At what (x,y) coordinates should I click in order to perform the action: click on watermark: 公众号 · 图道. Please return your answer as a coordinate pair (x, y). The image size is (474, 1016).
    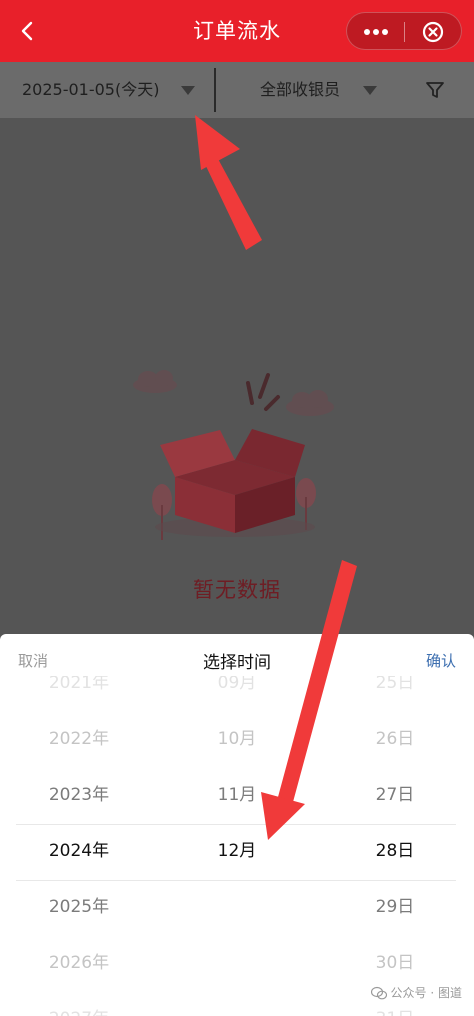
    Looking at the image, I should click on (416, 992).